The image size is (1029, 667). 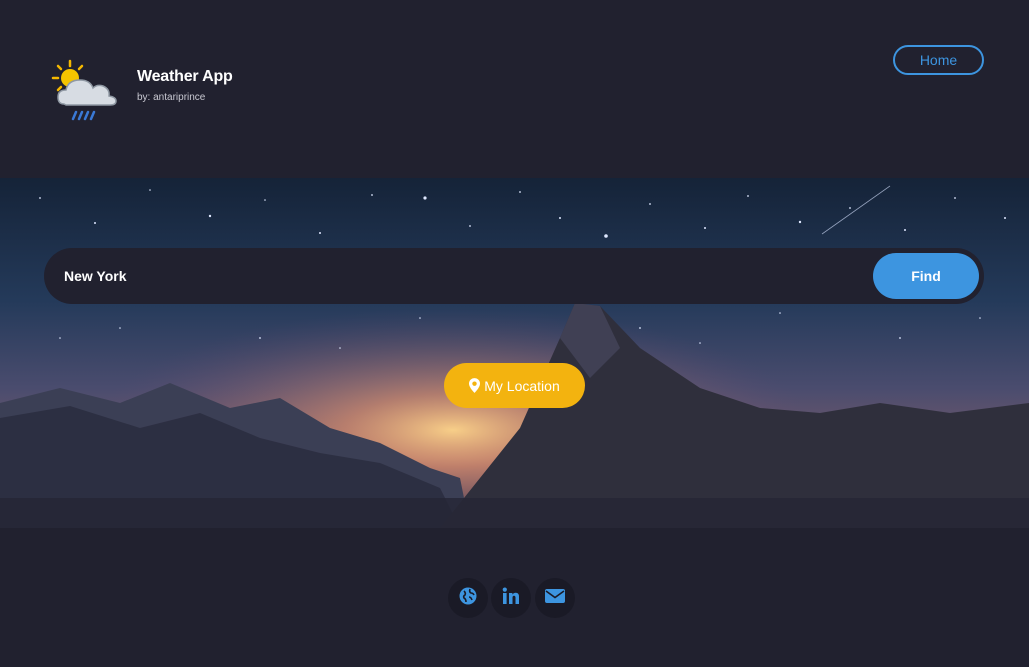 What do you see at coordinates (475, 385) in the screenshot?
I see `map-marker-icon` at bounding box center [475, 385].